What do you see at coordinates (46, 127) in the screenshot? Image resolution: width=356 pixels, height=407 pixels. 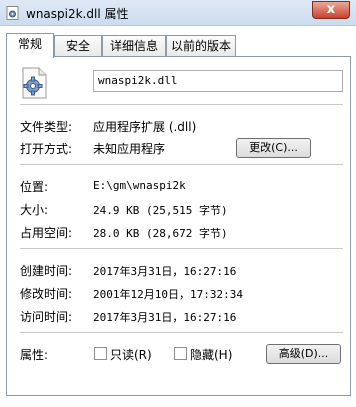 I see `file-type-label: 文件类型:` at bounding box center [46, 127].